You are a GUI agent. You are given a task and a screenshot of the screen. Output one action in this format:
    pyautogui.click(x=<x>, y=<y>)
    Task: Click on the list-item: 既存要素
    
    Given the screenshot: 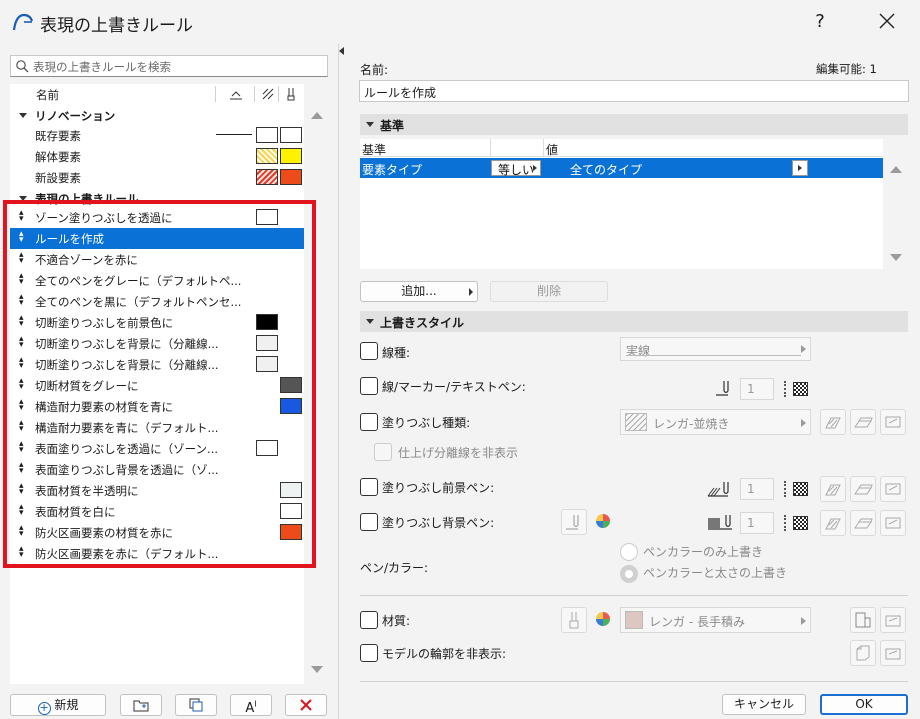 What is the action you would take?
    pyautogui.click(x=157, y=135)
    